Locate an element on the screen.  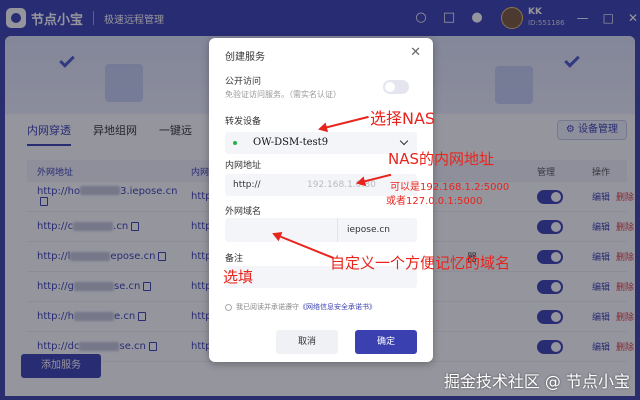
forward-device-label: 转发设备 is located at coordinates (243, 122).